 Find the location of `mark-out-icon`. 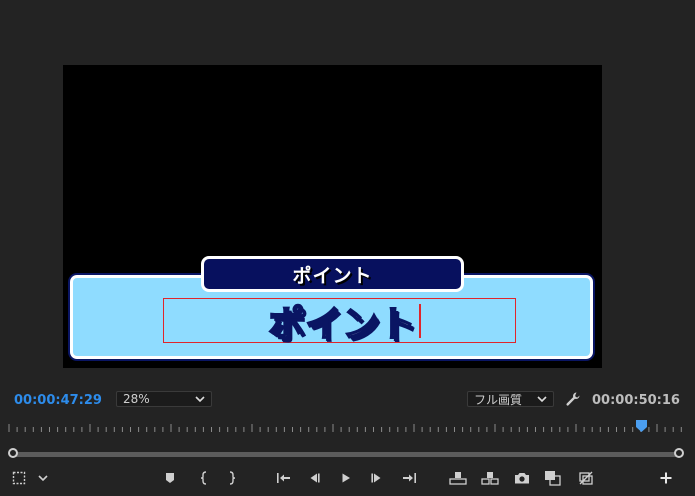

mark-out-icon is located at coordinates (232, 478).